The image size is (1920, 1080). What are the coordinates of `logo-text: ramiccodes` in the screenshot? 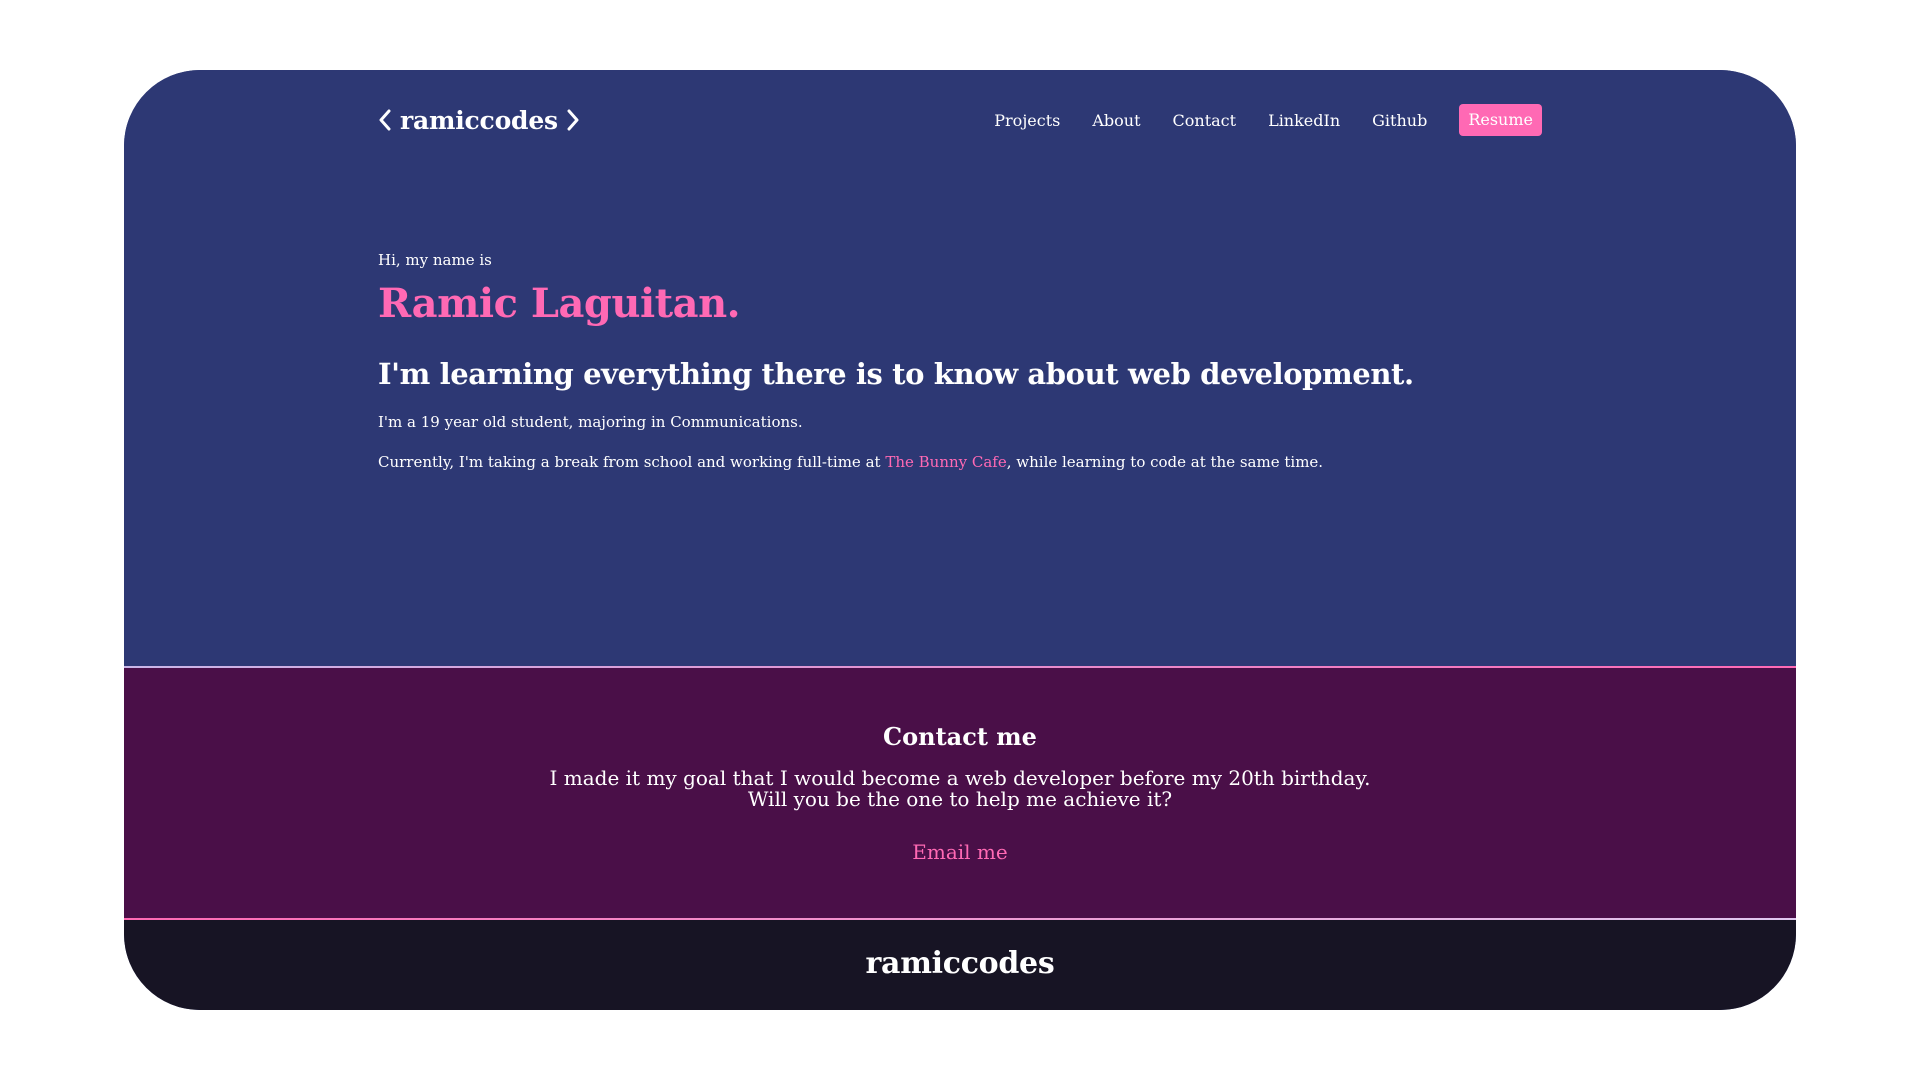 It's located at (479, 120).